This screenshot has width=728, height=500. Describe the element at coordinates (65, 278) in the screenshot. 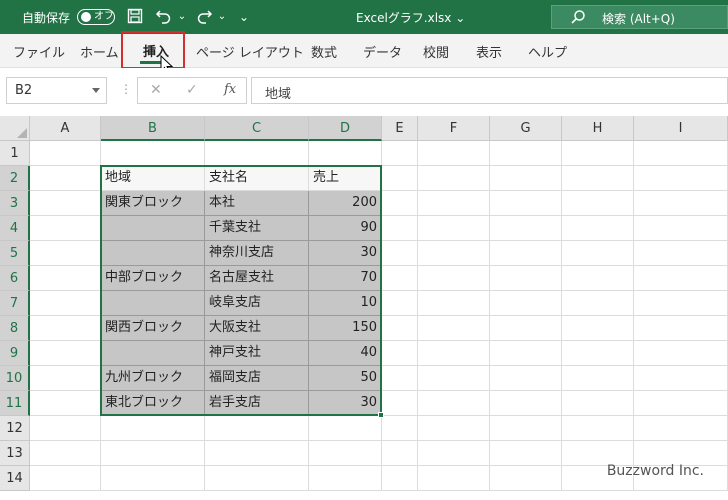

I see `cell-a6` at that location.